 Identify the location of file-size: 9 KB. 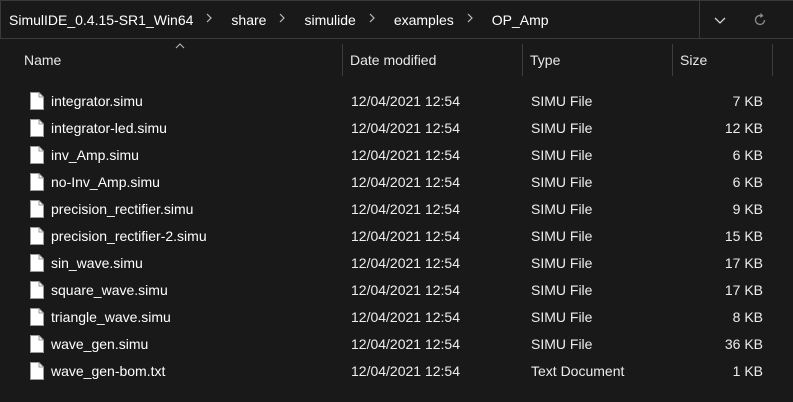
(747, 208).